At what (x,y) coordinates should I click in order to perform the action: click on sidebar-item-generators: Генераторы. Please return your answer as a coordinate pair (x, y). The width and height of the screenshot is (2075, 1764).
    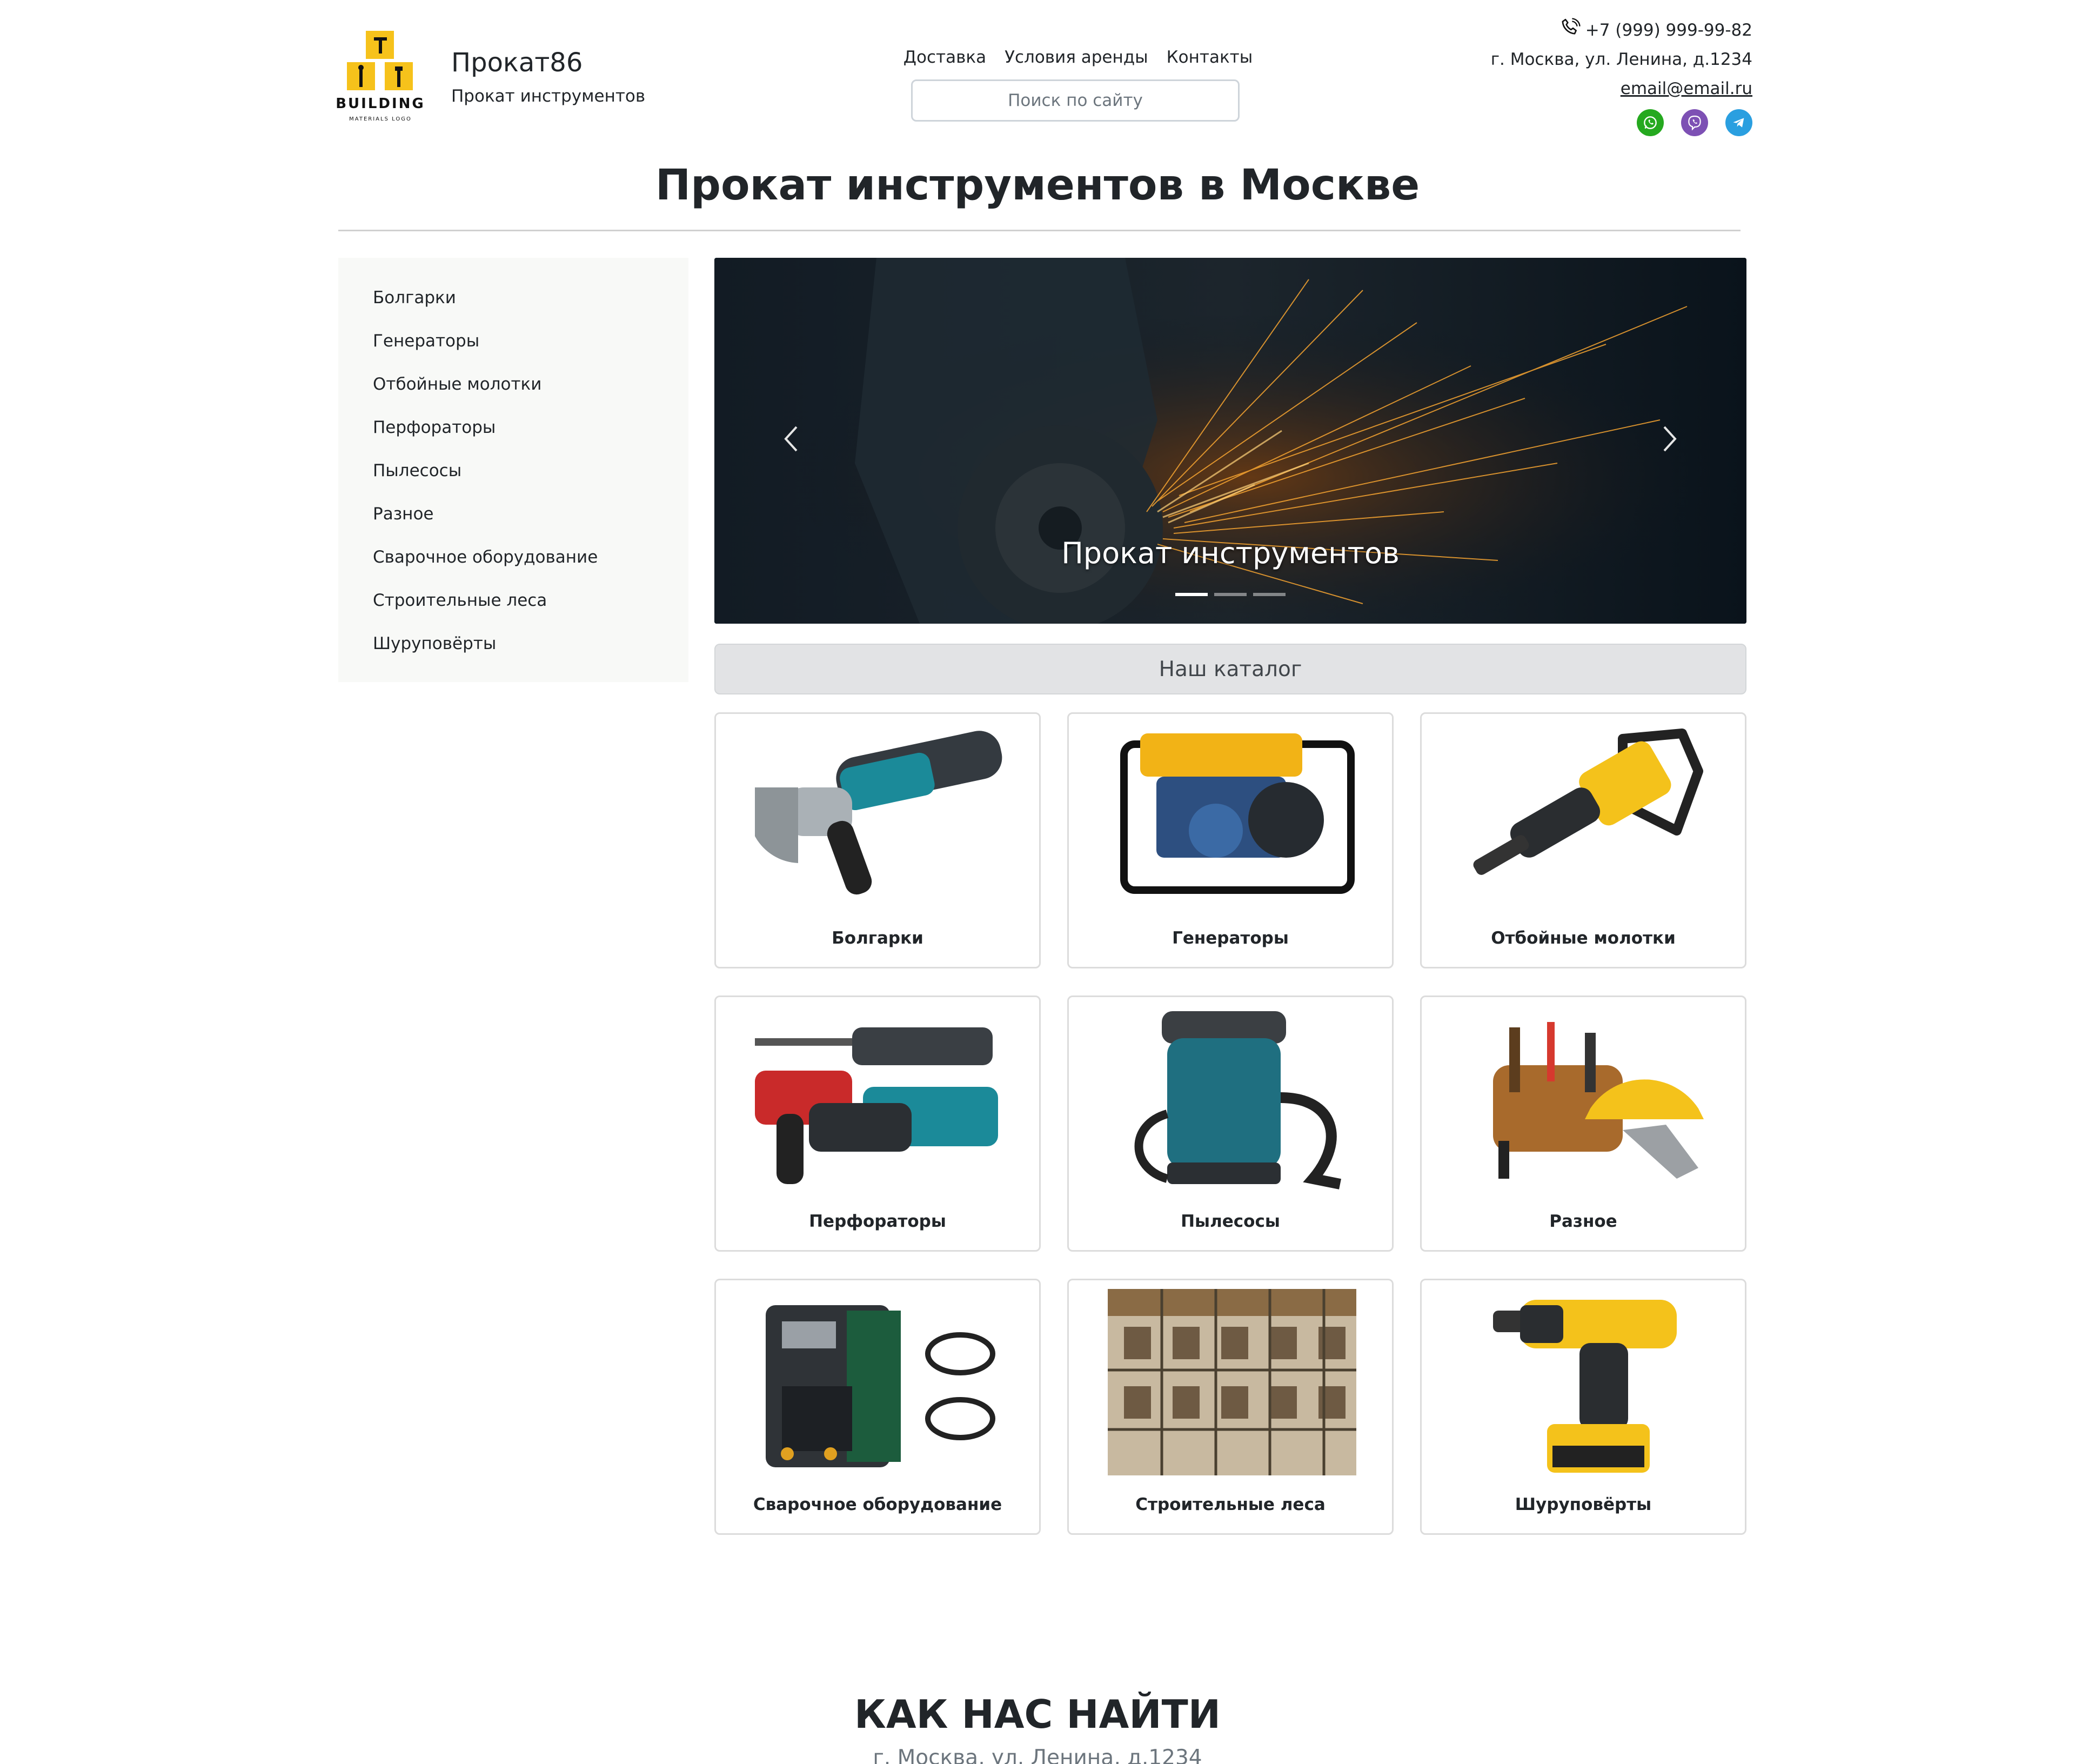
    Looking at the image, I should click on (513, 351).